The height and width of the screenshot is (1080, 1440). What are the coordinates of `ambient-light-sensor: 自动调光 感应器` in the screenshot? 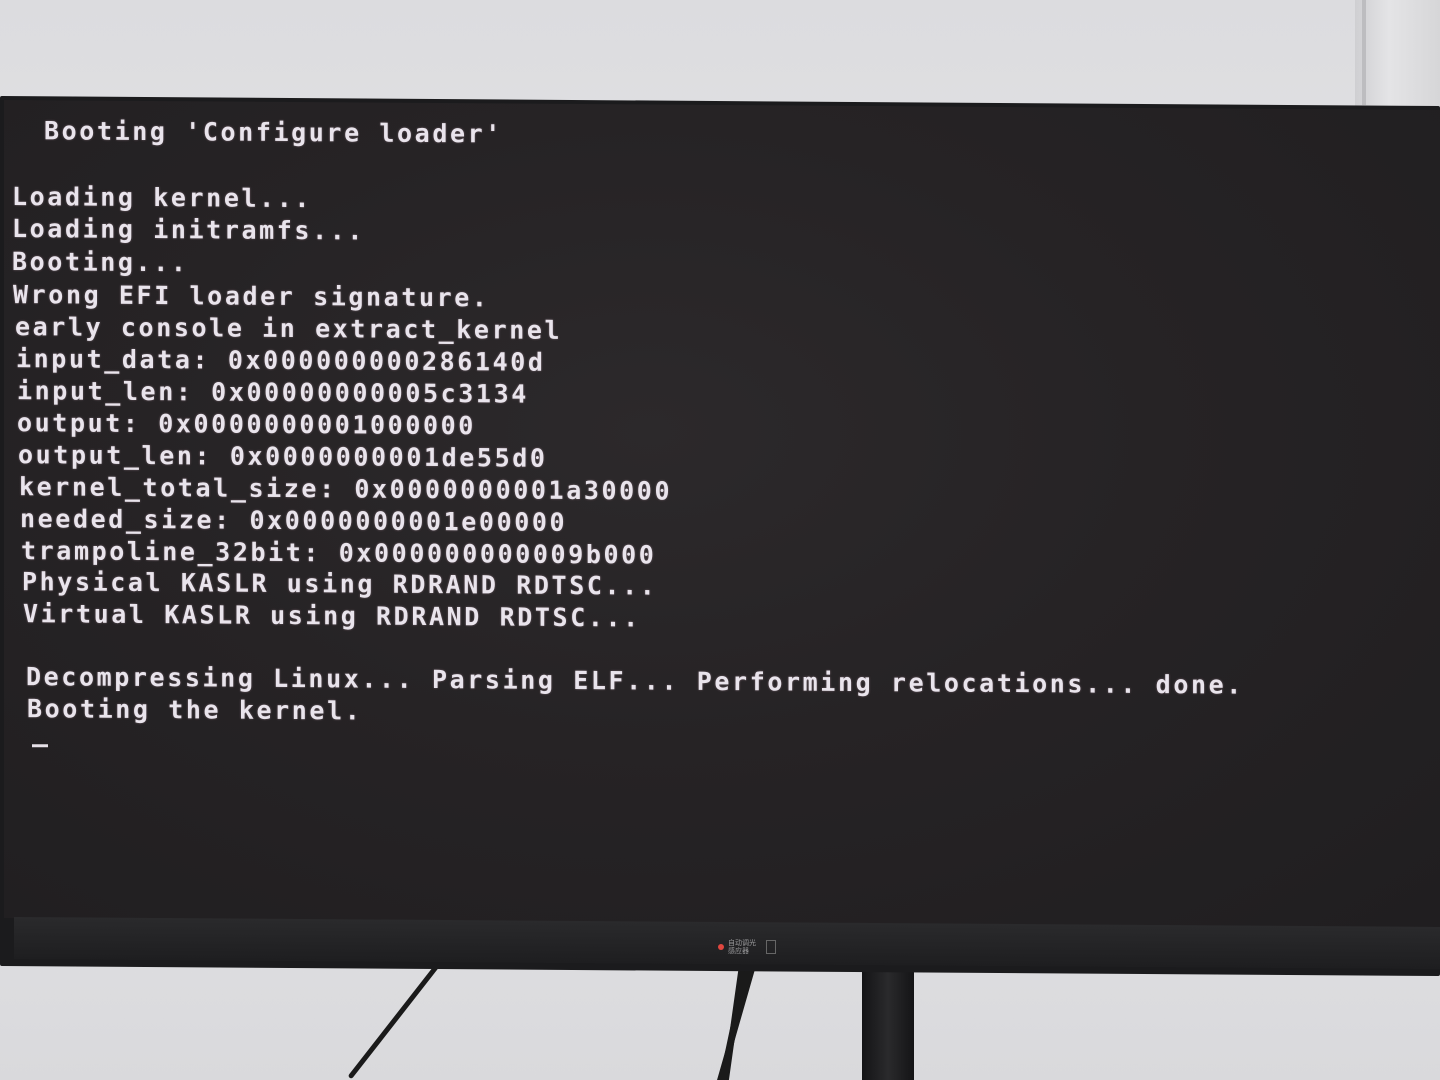 It's located at (761, 947).